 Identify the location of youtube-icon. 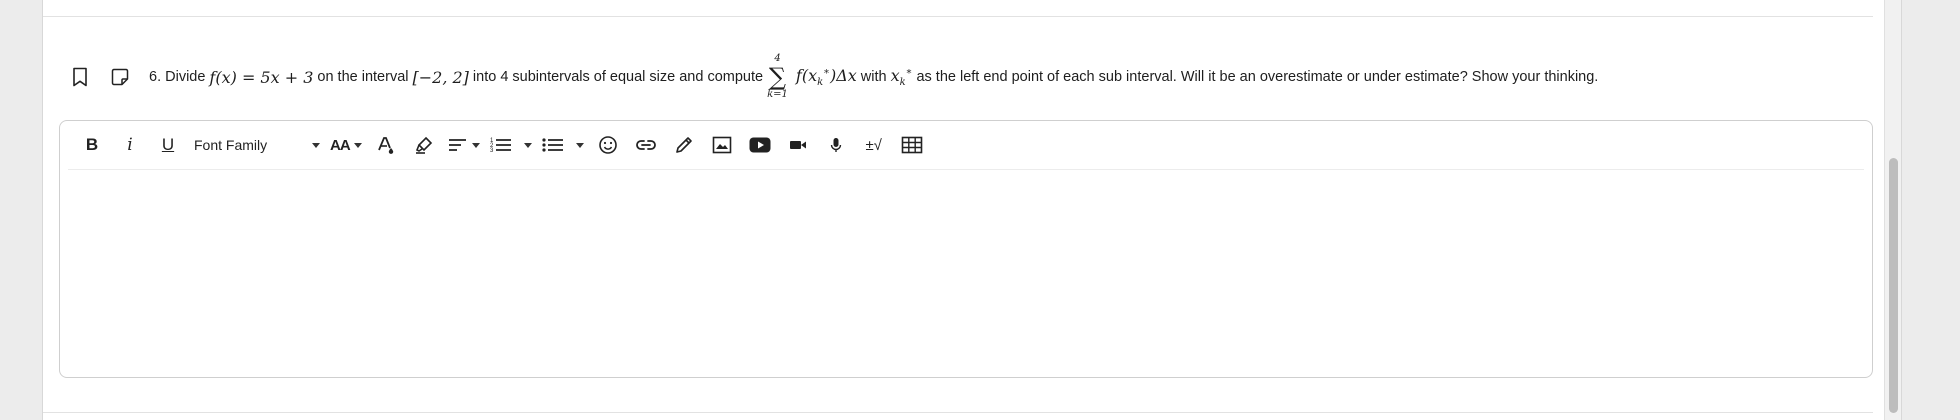
(760, 145).